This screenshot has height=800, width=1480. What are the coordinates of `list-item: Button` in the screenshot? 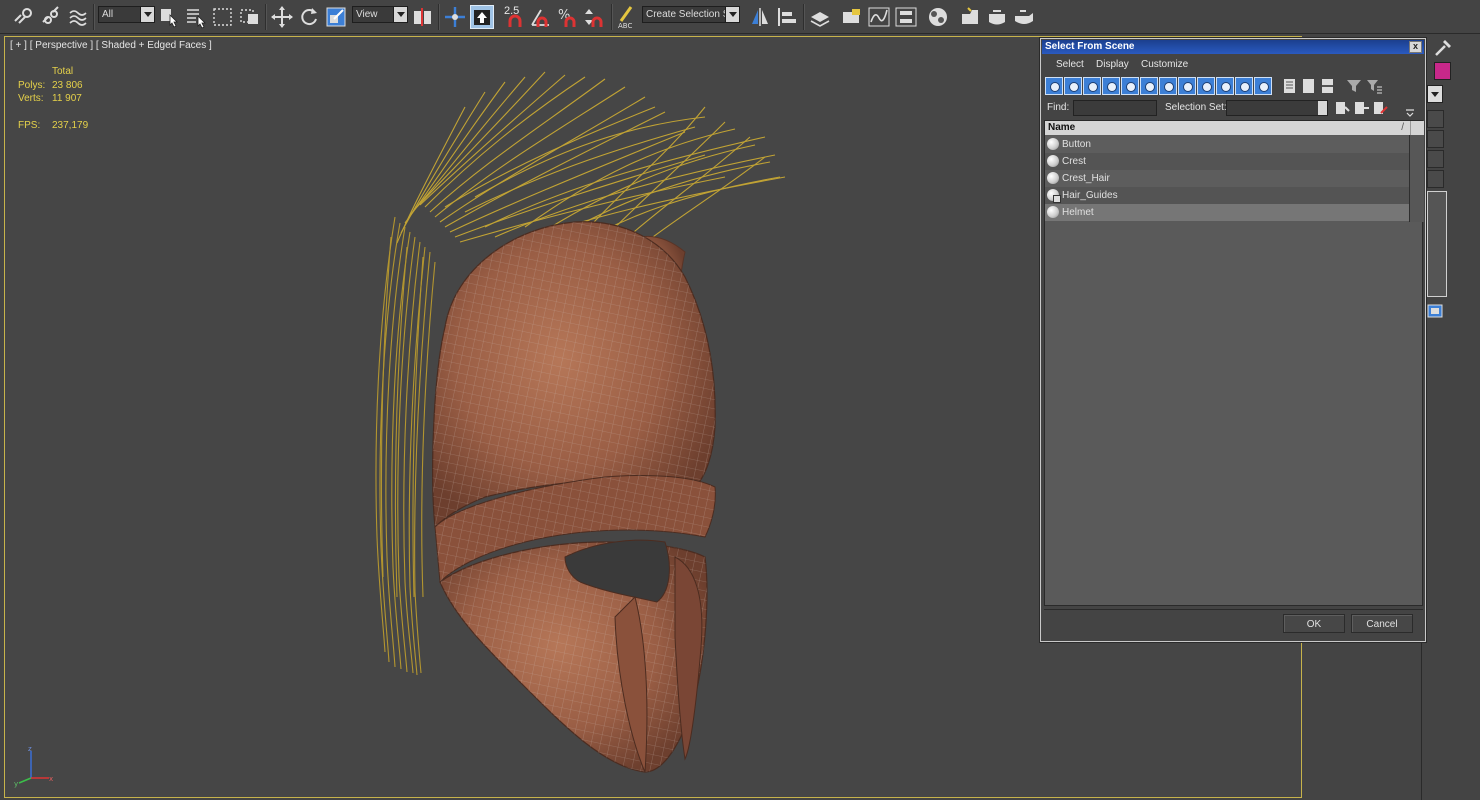 It's located at (1227, 144).